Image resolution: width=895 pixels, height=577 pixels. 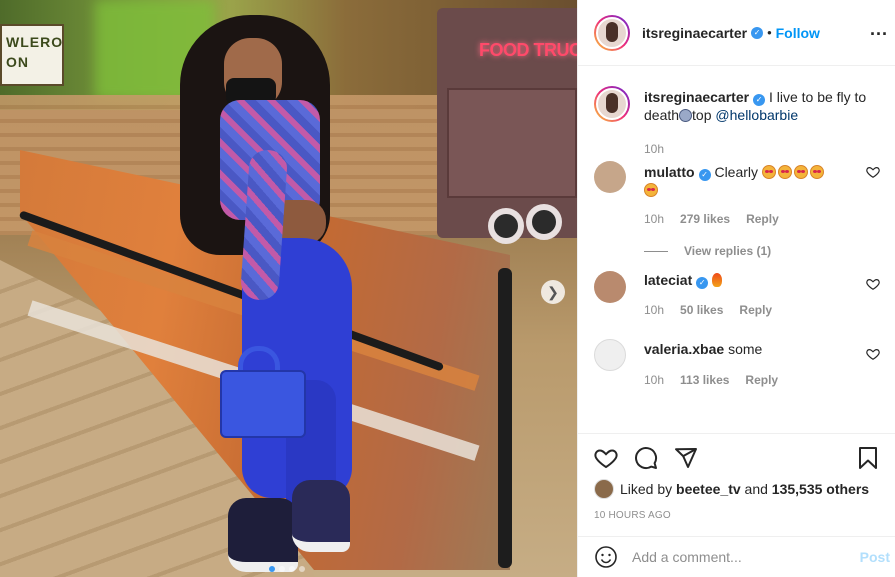 I want to click on chevron-right-icon: ❯, so click(x=553, y=291).